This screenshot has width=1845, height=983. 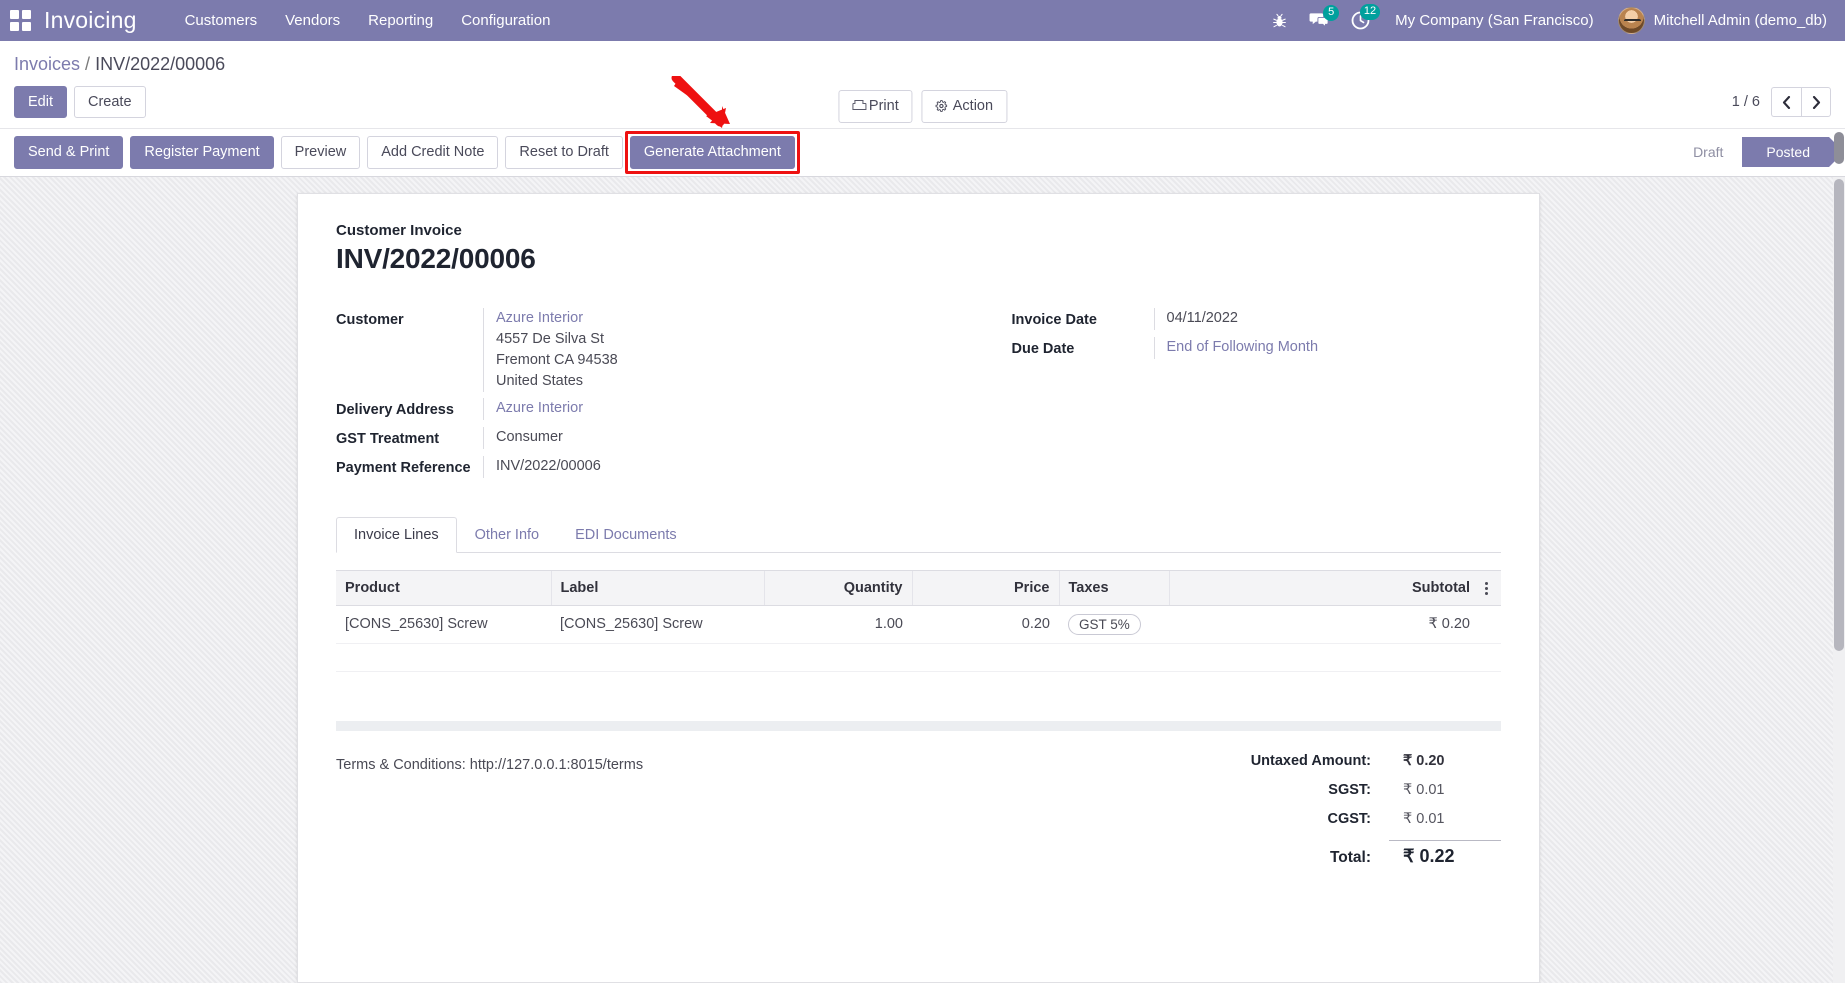 What do you see at coordinates (550, 338) in the screenshot?
I see `customer-address-line-1: 4557 De Silva St` at bounding box center [550, 338].